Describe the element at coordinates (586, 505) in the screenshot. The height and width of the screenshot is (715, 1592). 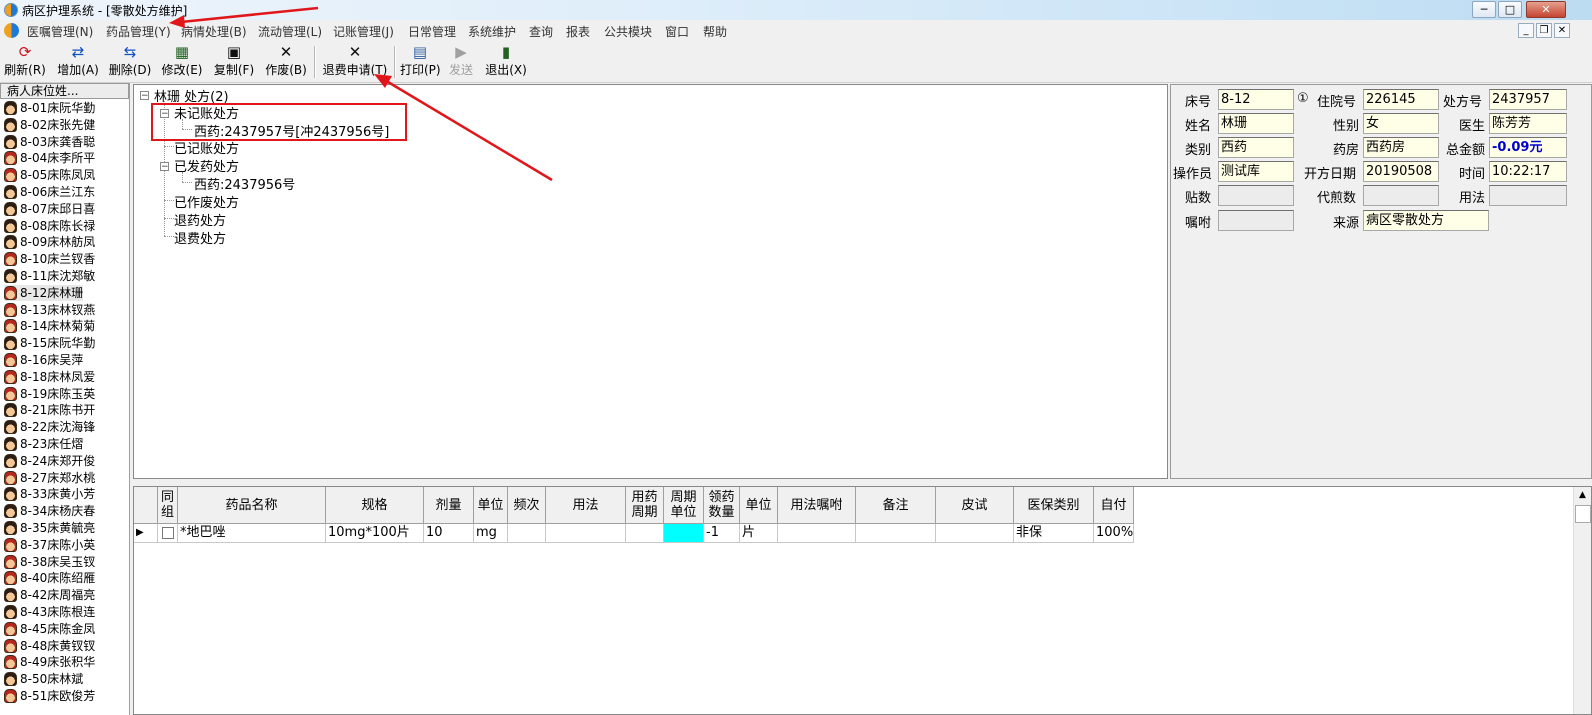
I see `grid-column-header: 用法` at that location.